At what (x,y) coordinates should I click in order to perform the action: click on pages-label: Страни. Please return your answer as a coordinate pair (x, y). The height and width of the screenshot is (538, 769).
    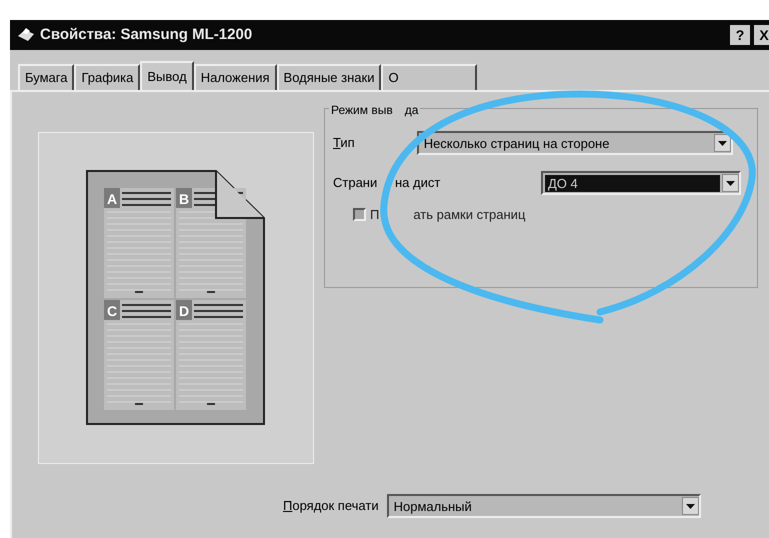
    Looking at the image, I should click on (355, 183).